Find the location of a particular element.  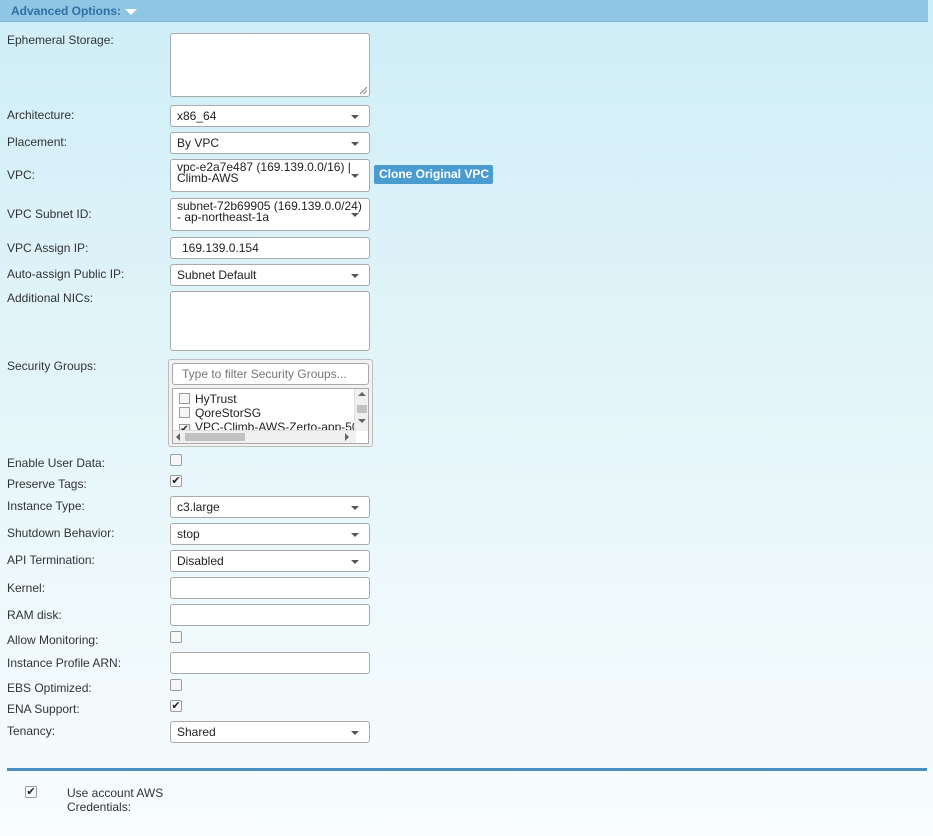

tenancy-select: Shared is located at coordinates (270, 732).